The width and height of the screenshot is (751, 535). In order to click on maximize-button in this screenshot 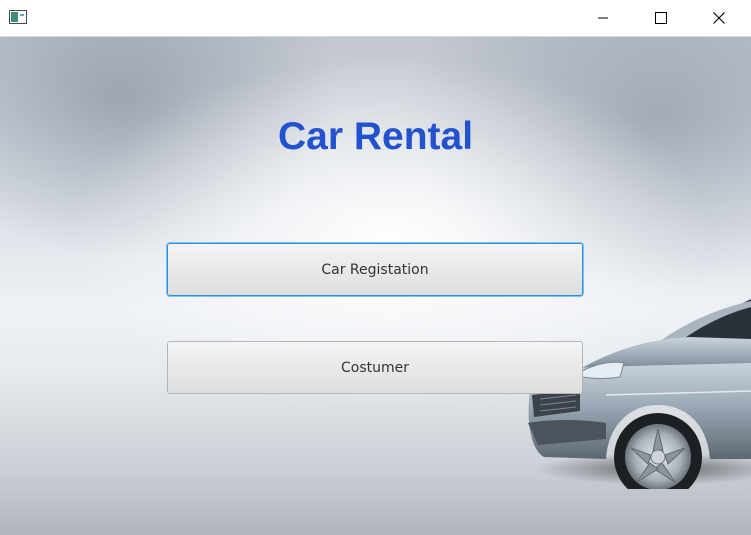, I will do `click(661, 18)`.